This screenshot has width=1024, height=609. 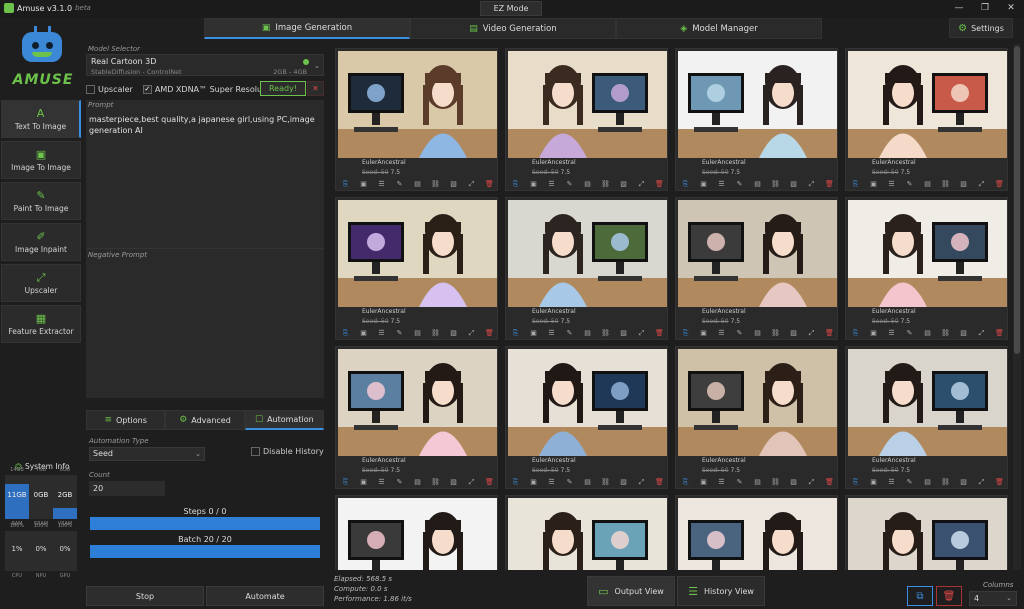 I want to click on history-view-button: ☰ History View, so click(x=721, y=591).